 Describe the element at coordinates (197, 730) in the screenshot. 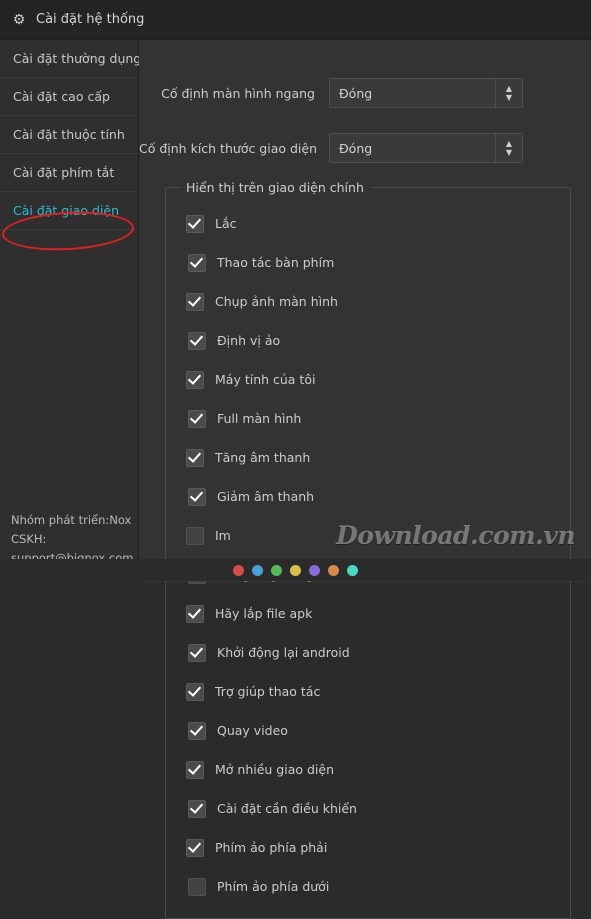

I see `checkbox-record-video` at that location.